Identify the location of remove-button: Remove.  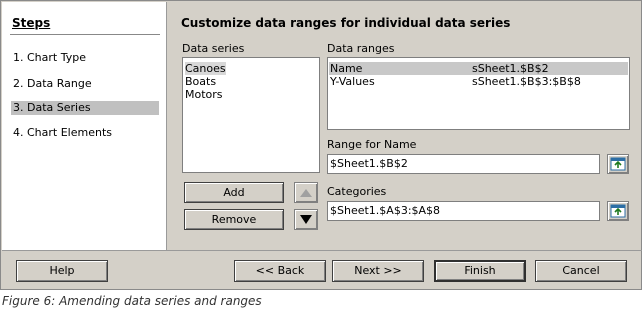
(234, 219).